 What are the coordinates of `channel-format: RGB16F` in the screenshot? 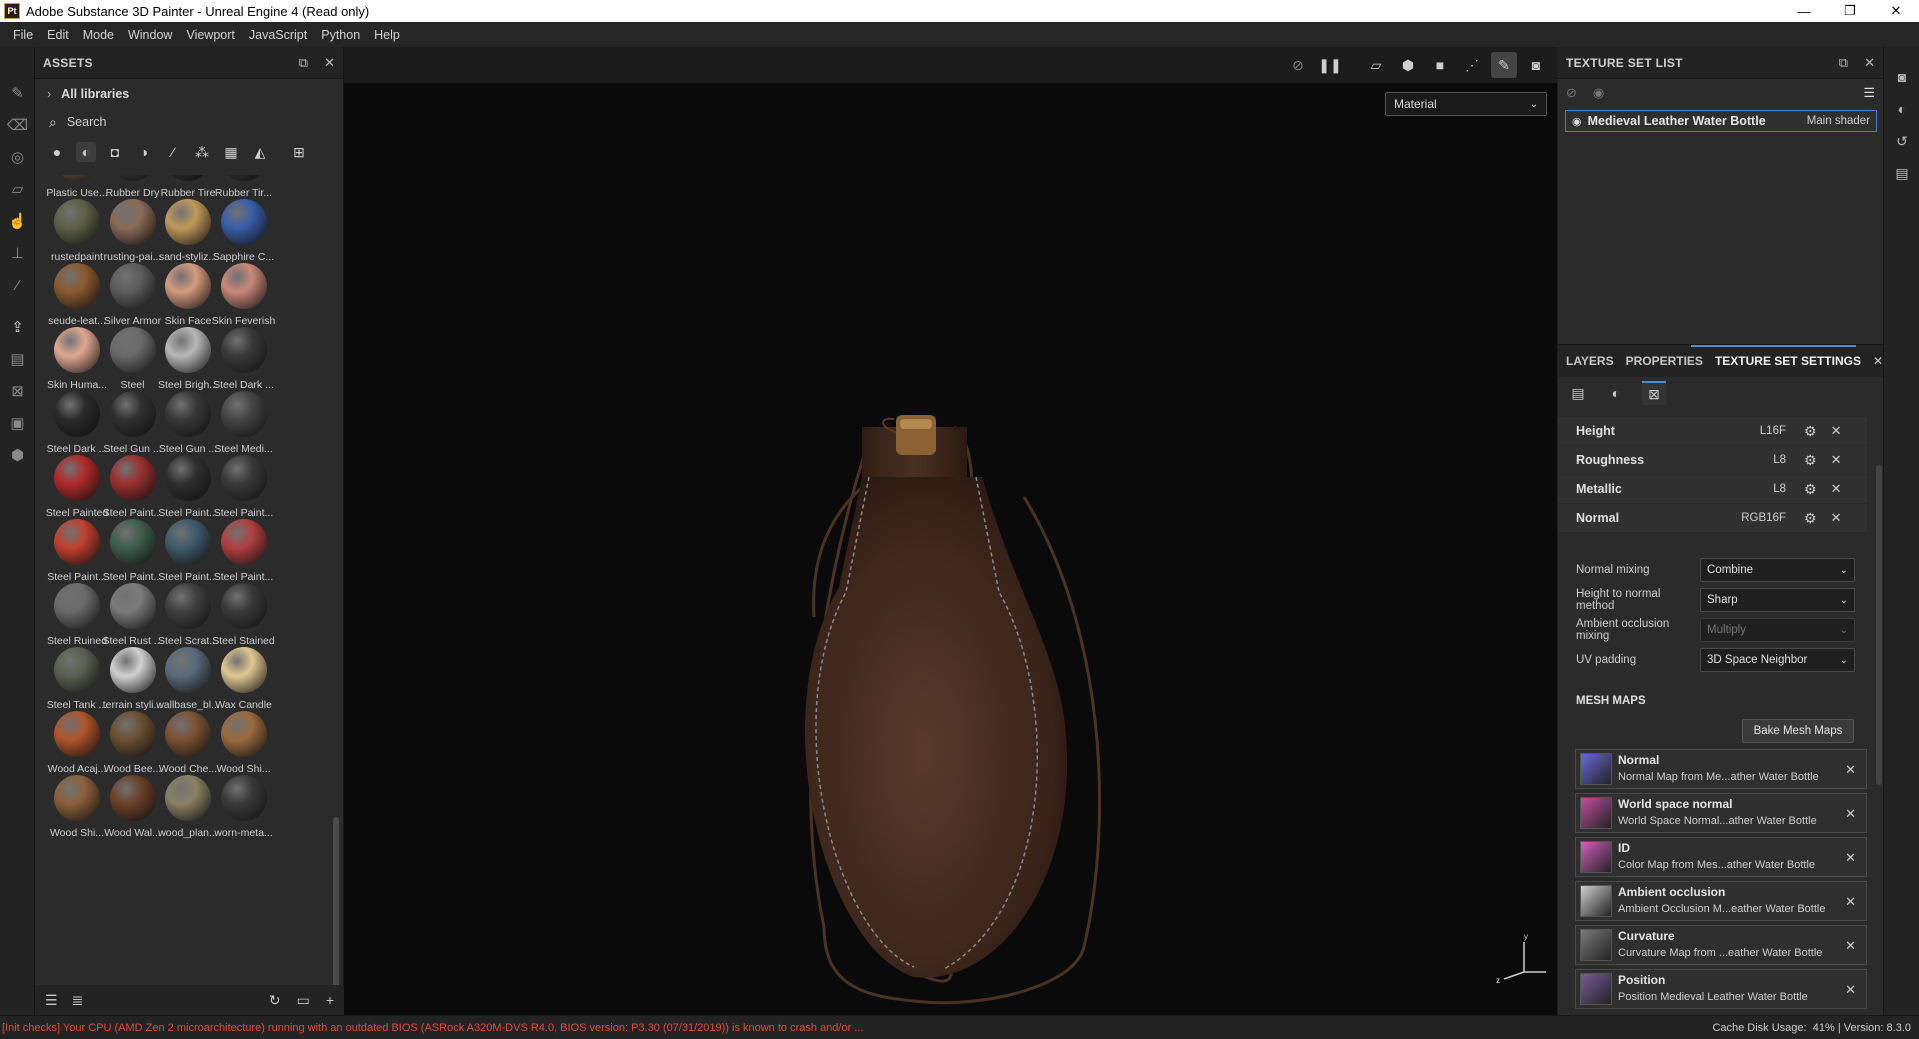 It's located at (1761, 518).